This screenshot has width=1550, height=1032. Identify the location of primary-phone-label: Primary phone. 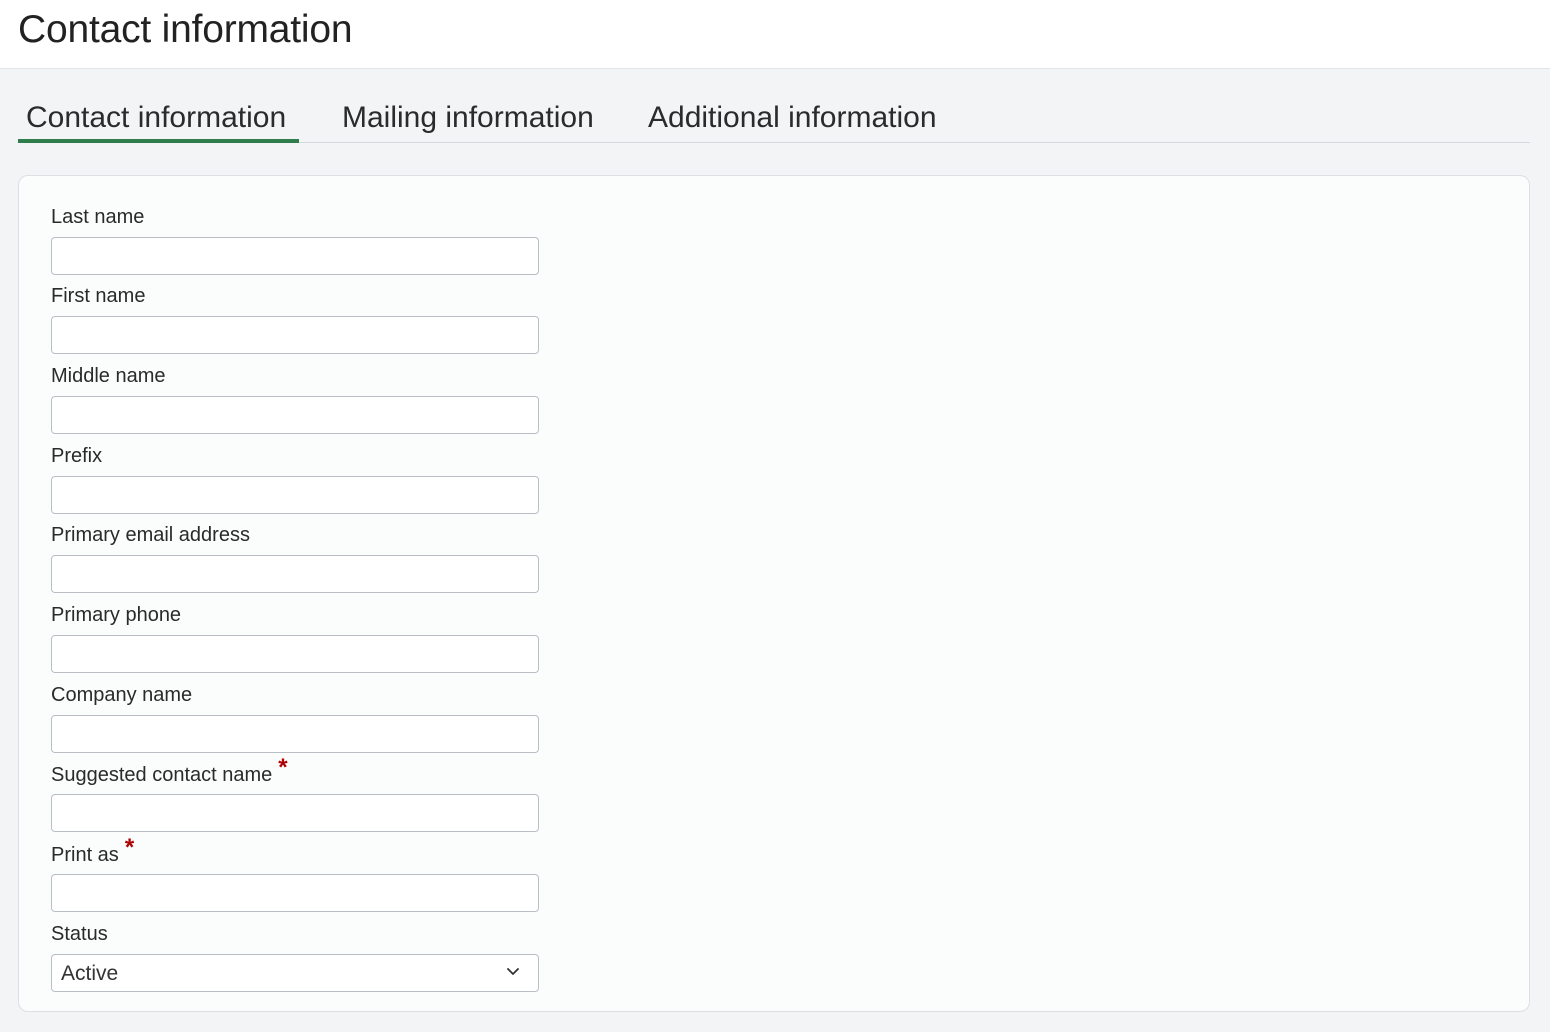
(116, 615).